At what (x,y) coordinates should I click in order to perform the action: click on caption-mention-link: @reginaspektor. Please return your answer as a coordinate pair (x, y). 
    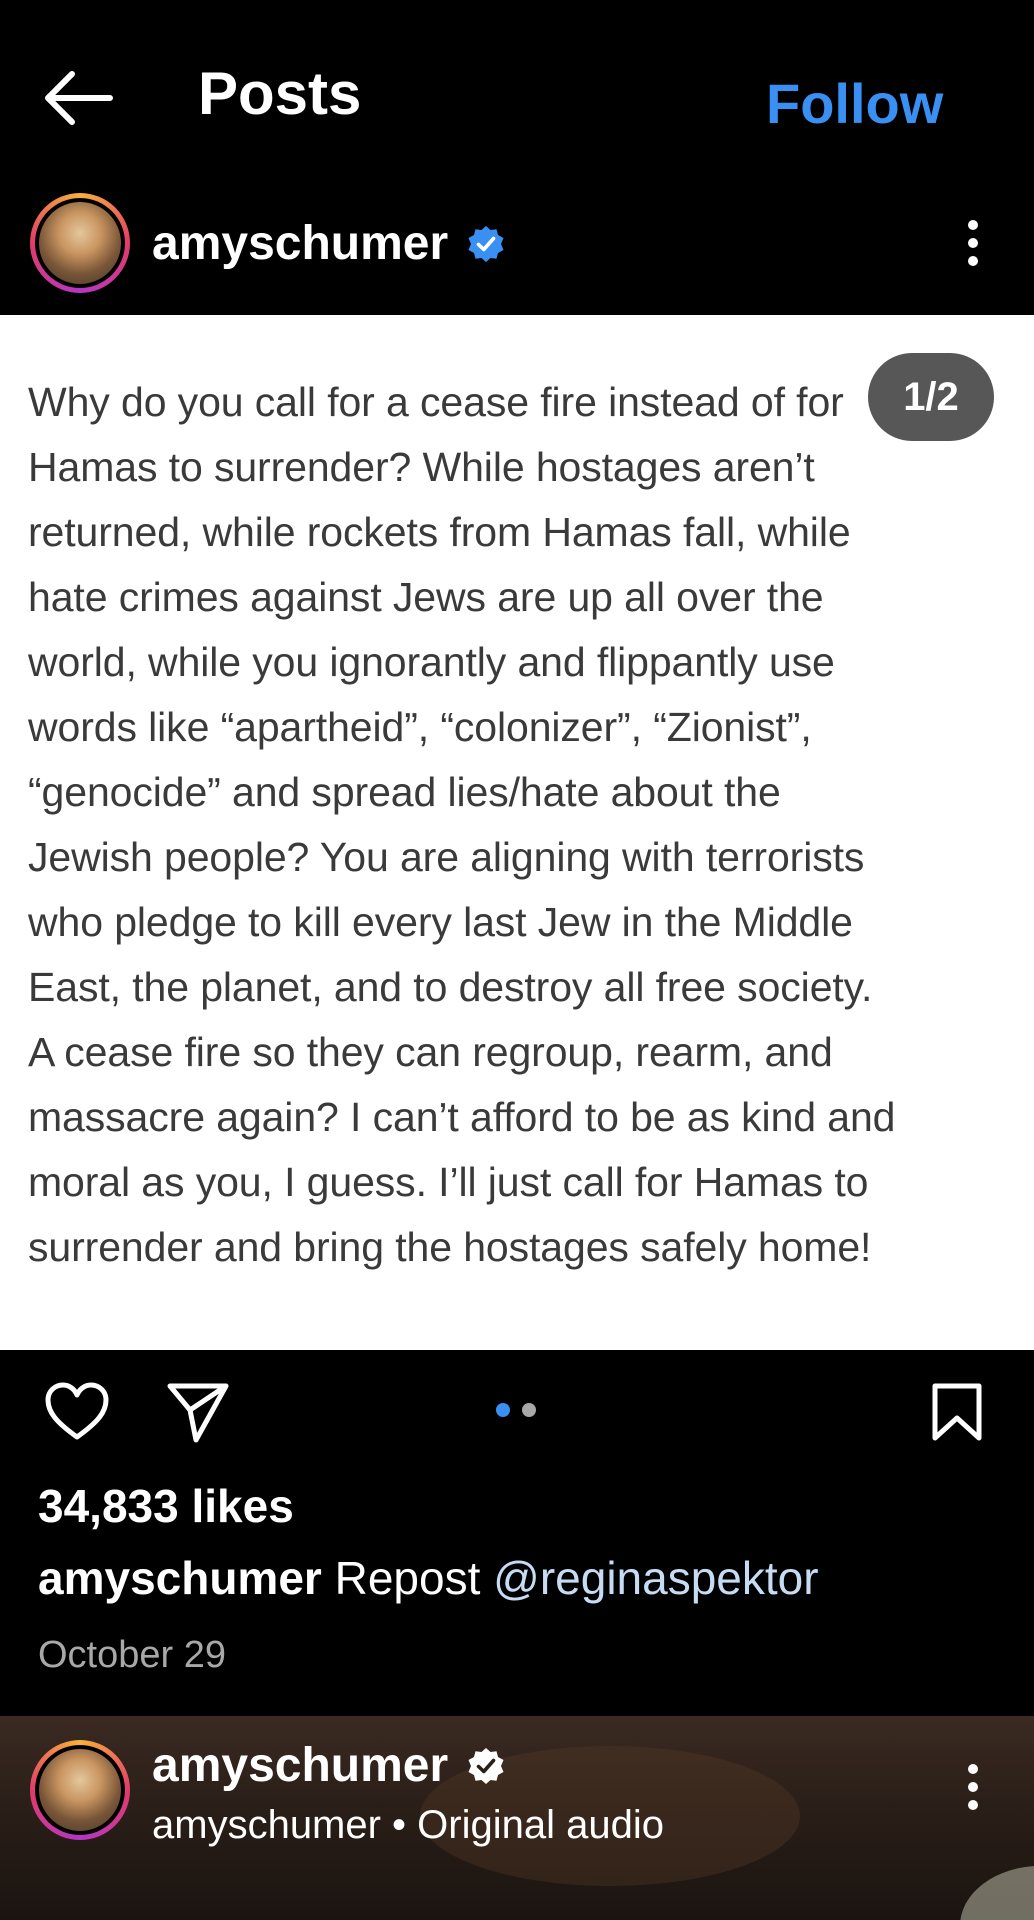
    Looking at the image, I should click on (655, 1578).